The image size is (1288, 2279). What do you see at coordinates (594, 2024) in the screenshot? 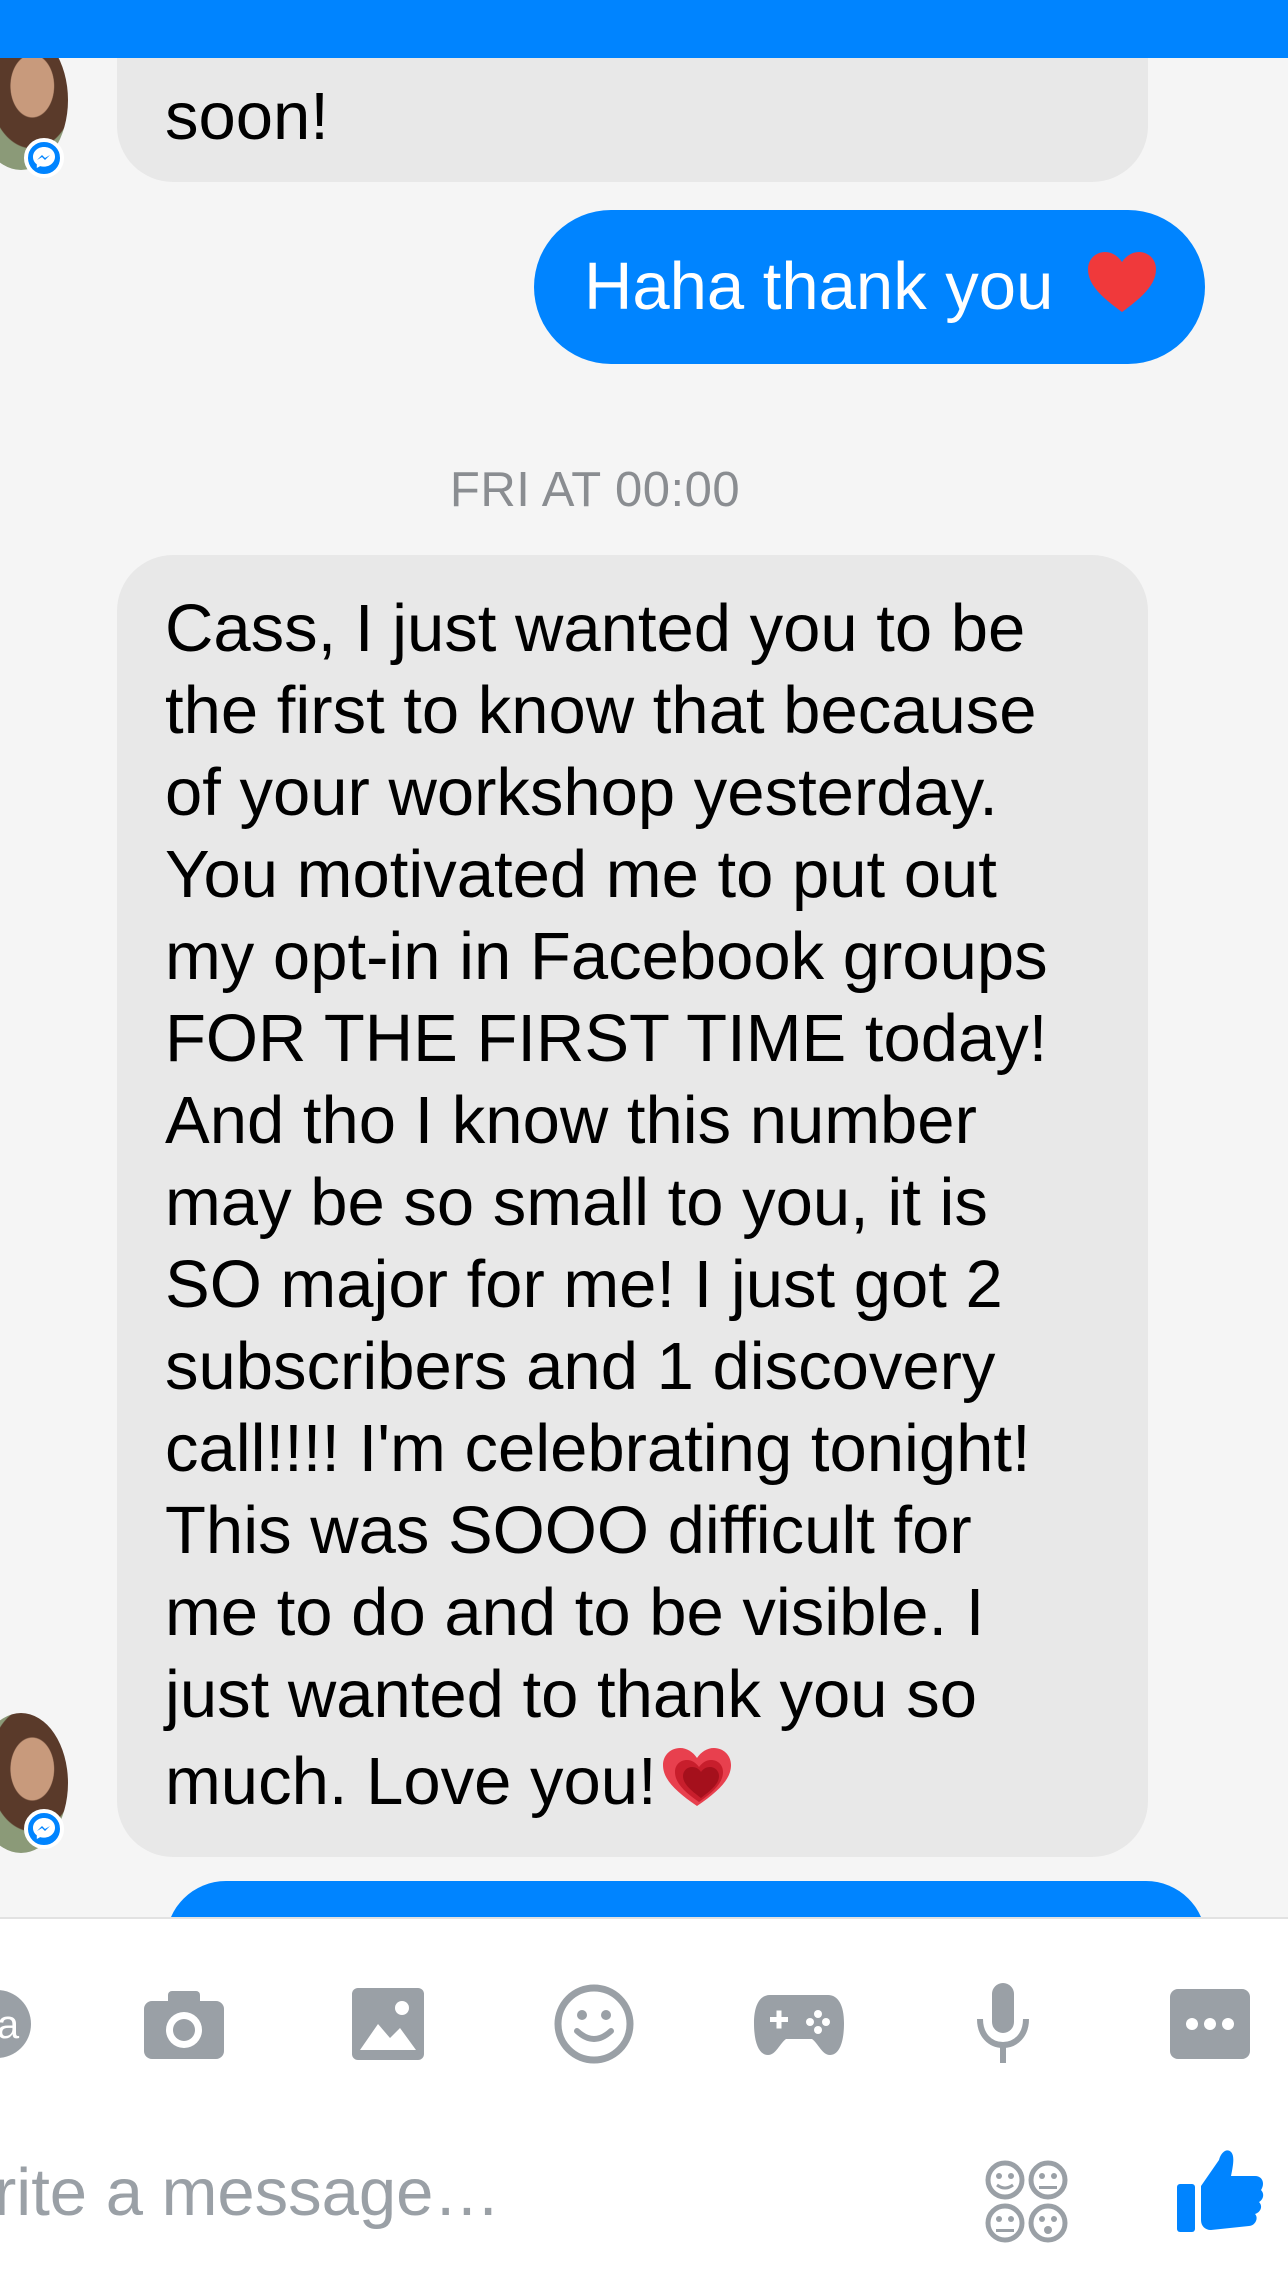
I see `emoji-icon` at bounding box center [594, 2024].